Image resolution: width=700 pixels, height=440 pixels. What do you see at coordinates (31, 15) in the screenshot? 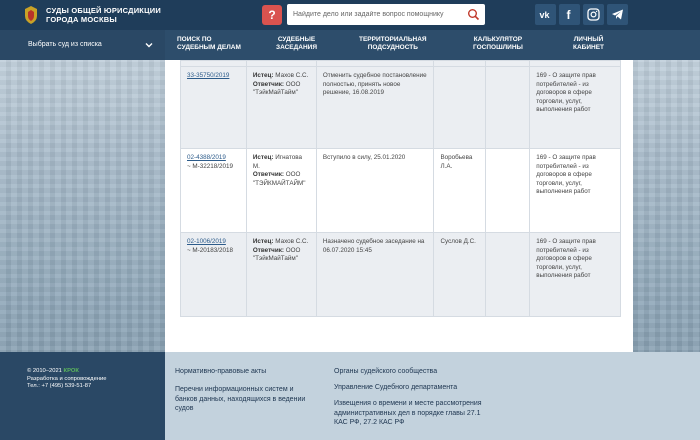
I see `coat-of-arms-logo` at bounding box center [31, 15].